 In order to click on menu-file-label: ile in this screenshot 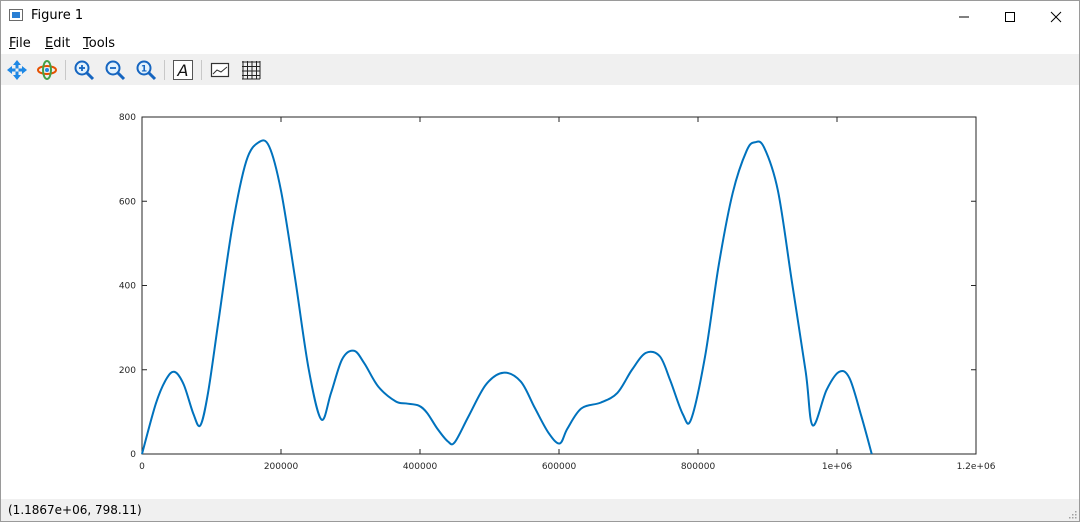, I will do `click(23, 43)`.